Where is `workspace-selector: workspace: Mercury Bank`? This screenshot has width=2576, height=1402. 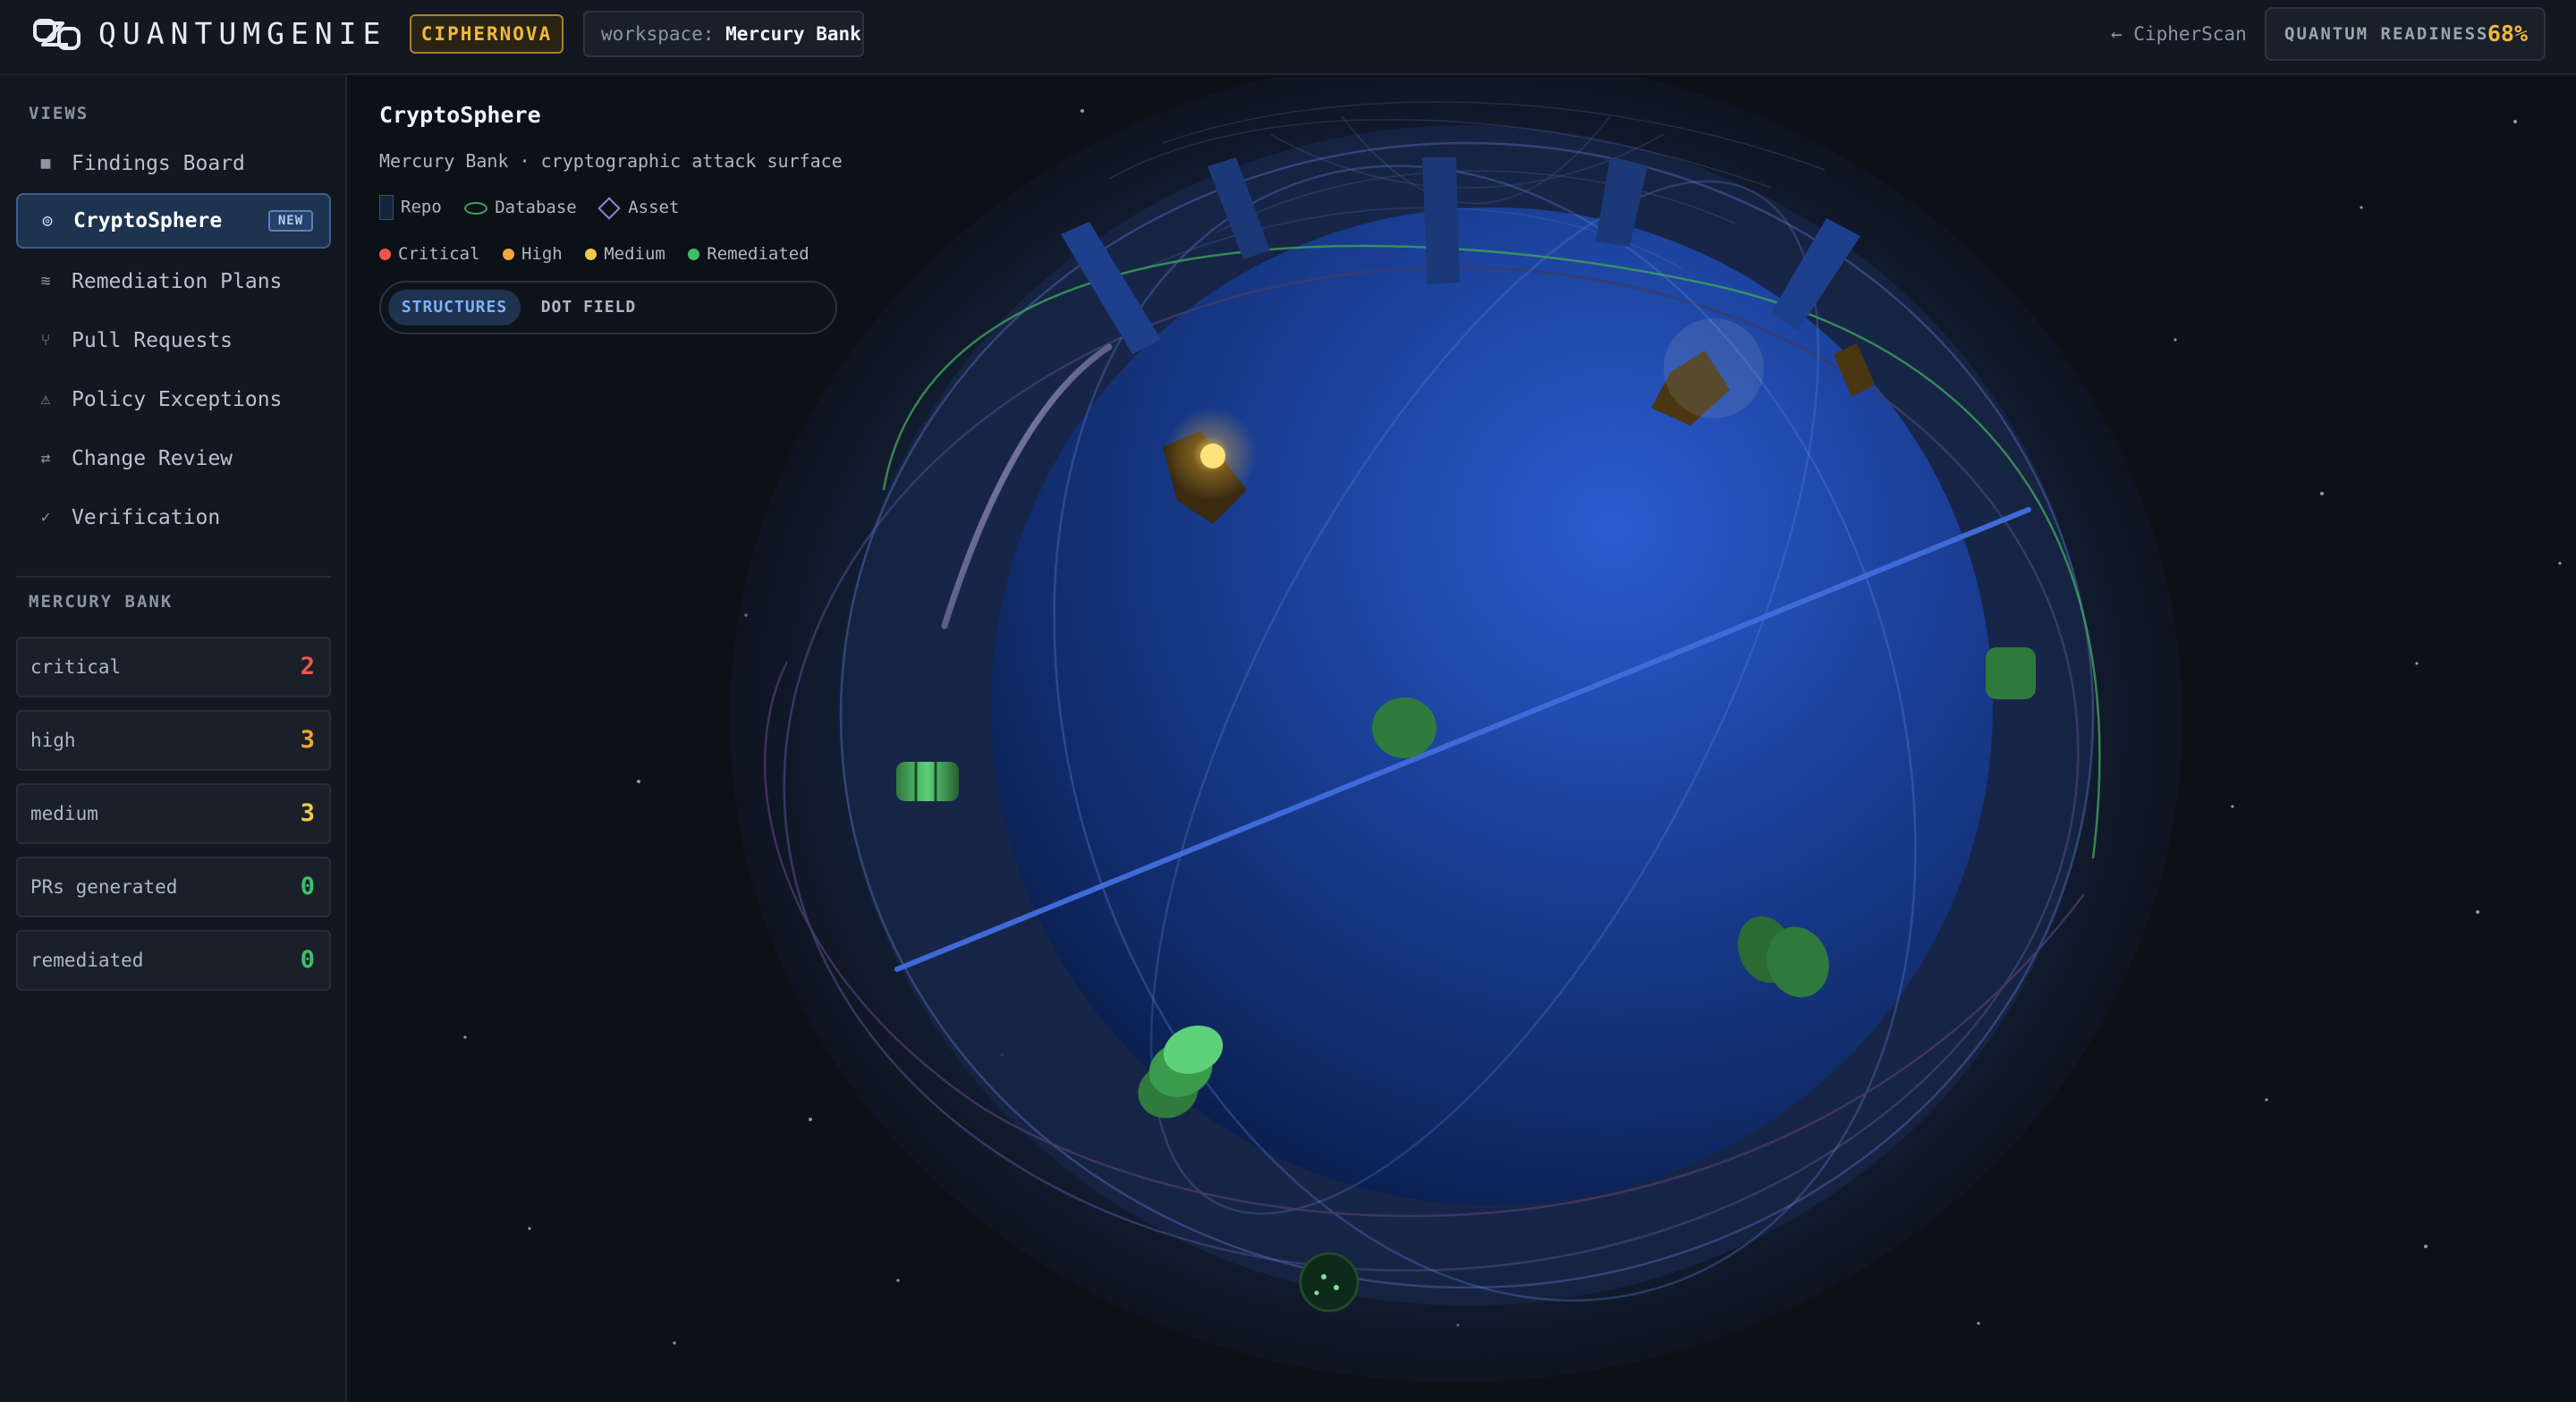 workspace-selector: workspace: Mercury Bank is located at coordinates (723, 34).